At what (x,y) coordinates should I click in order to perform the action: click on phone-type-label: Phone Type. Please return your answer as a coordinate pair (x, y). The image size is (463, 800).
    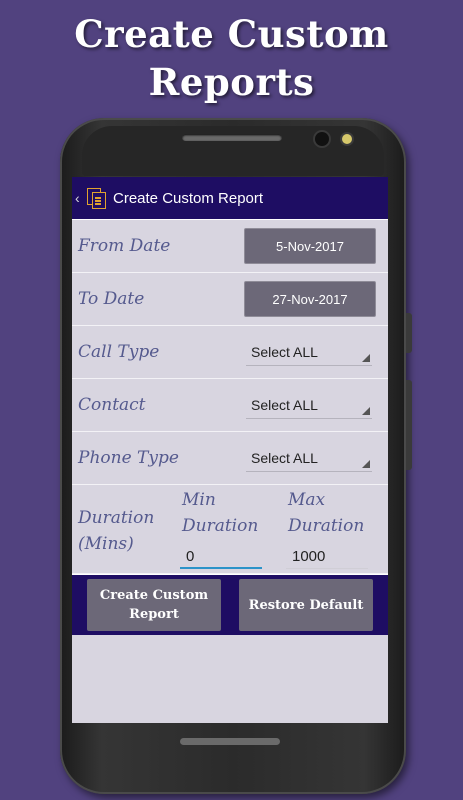
    Looking at the image, I should click on (128, 458).